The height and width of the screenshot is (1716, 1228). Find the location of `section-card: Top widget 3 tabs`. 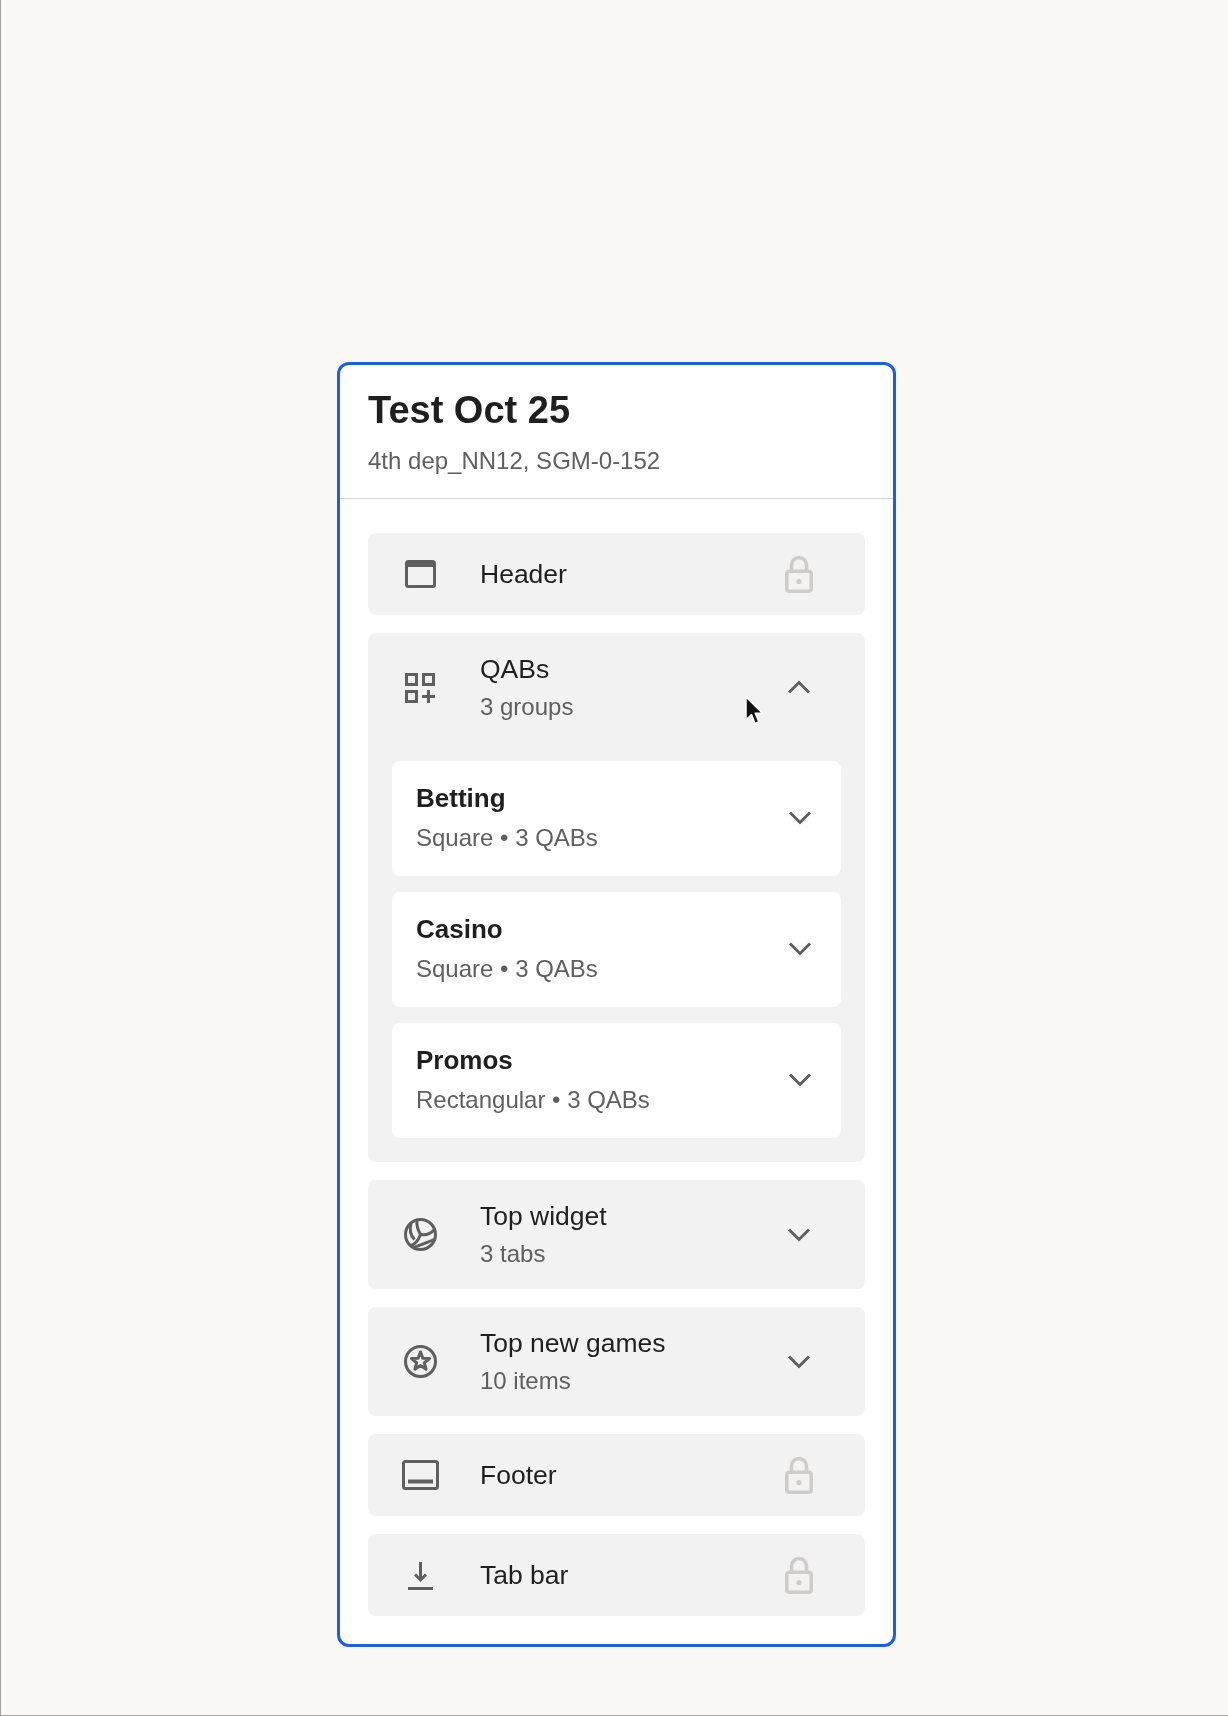

section-card: Top widget 3 tabs is located at coordinates (616, 1234).